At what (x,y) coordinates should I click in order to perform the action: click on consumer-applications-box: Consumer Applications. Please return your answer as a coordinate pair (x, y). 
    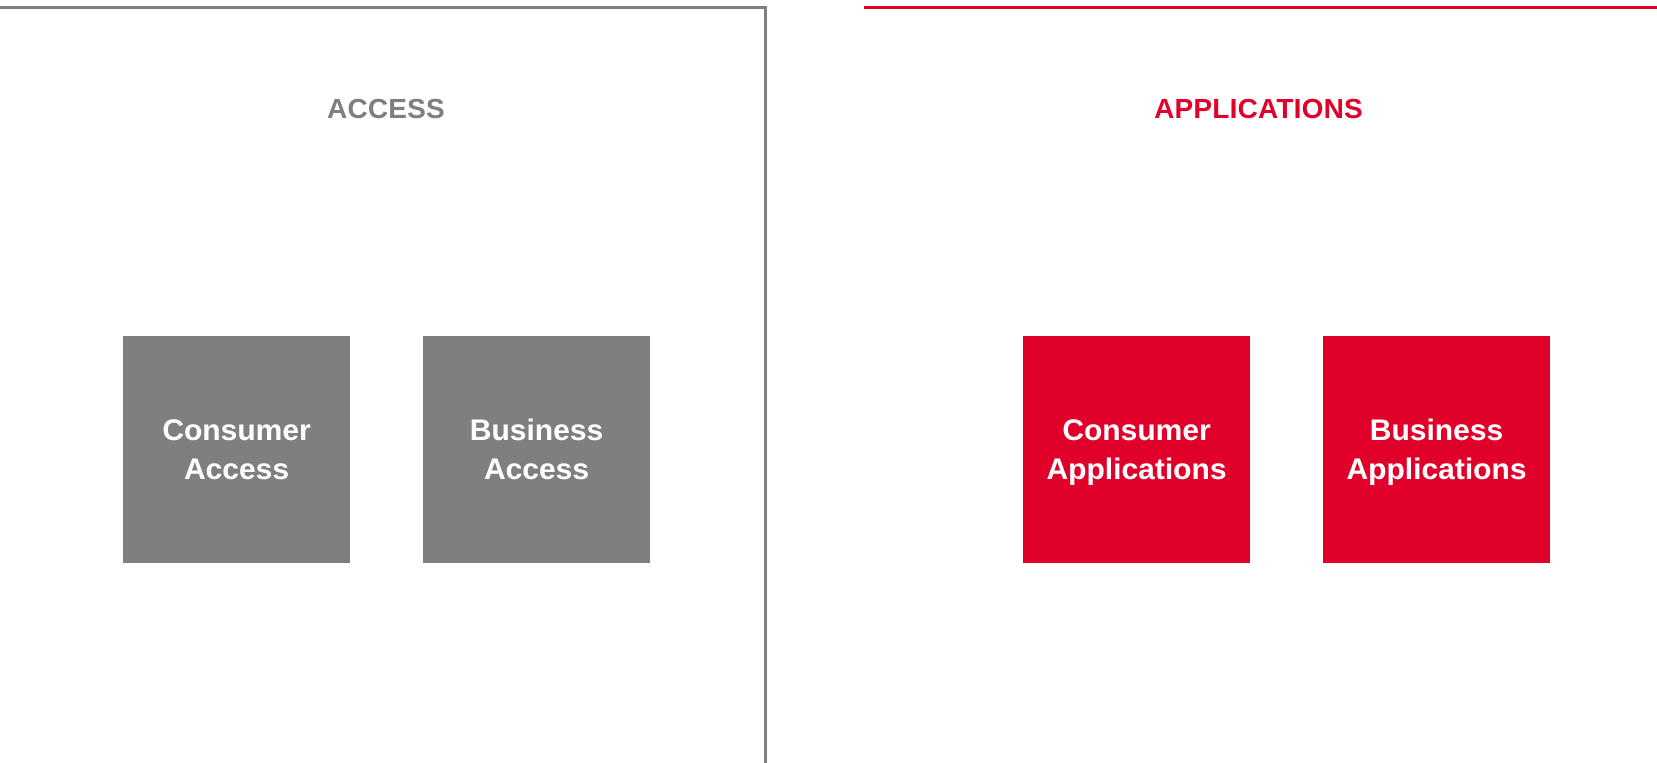
    Looking at the image, I should click on (1136, 449).